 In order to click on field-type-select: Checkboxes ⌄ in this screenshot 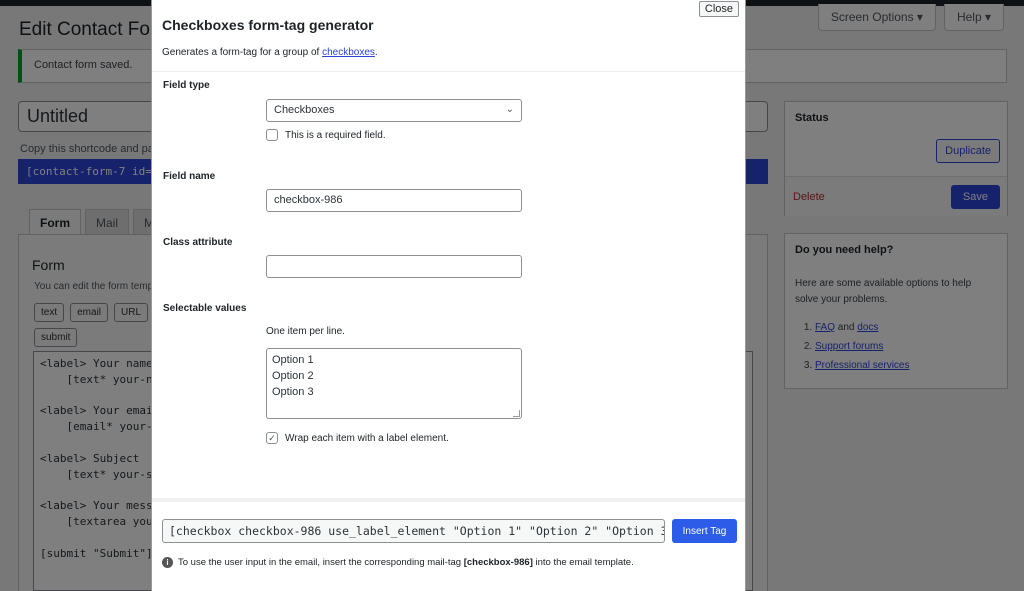, I will do `click(394, 110)`.